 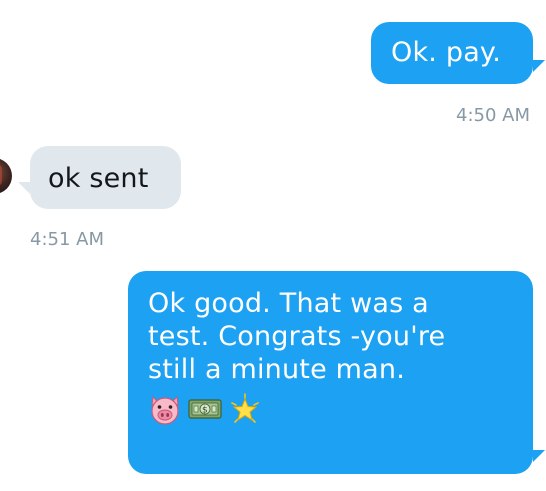 I want to click on received-message-bubble: ok sent, so click(x=105, y=177).